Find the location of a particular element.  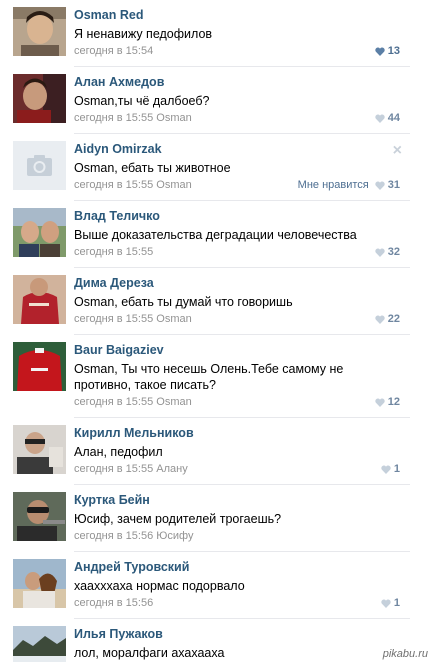

comment-meta: сегодня в 15:55 is located at coordinates (113, 252).